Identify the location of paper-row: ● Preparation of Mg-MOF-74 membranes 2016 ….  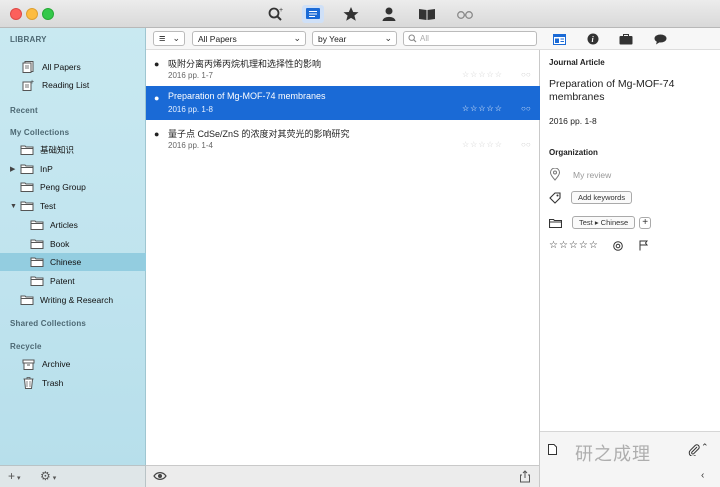
(343, 103).